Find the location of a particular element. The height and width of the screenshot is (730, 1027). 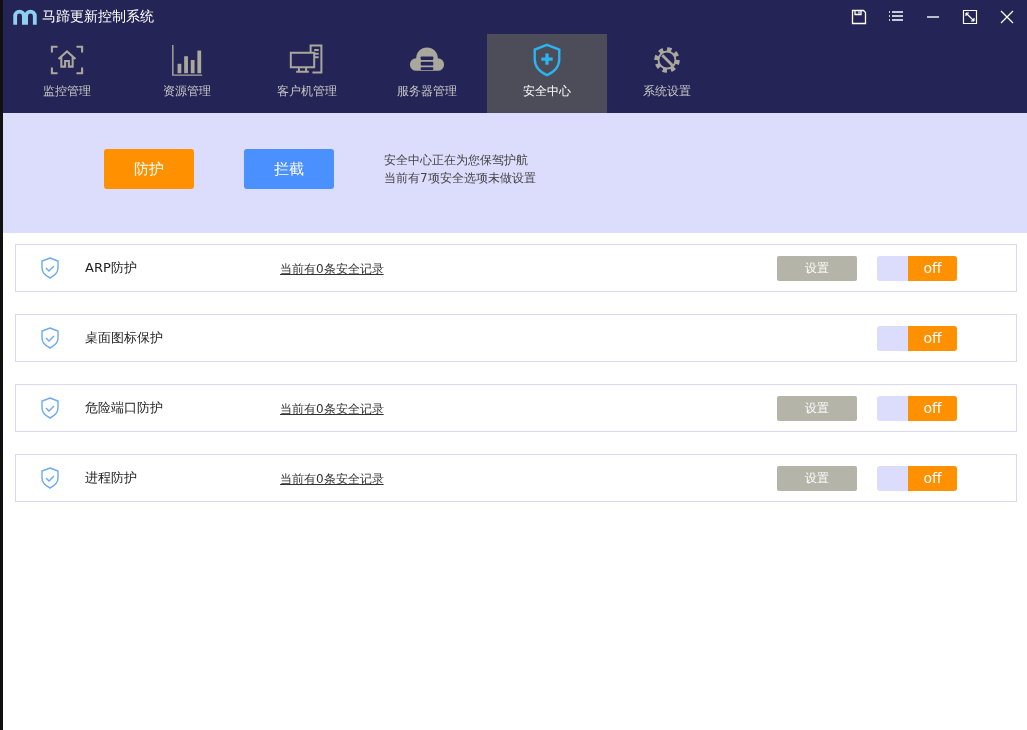

logo-icon is located at coordinates (25, 17).